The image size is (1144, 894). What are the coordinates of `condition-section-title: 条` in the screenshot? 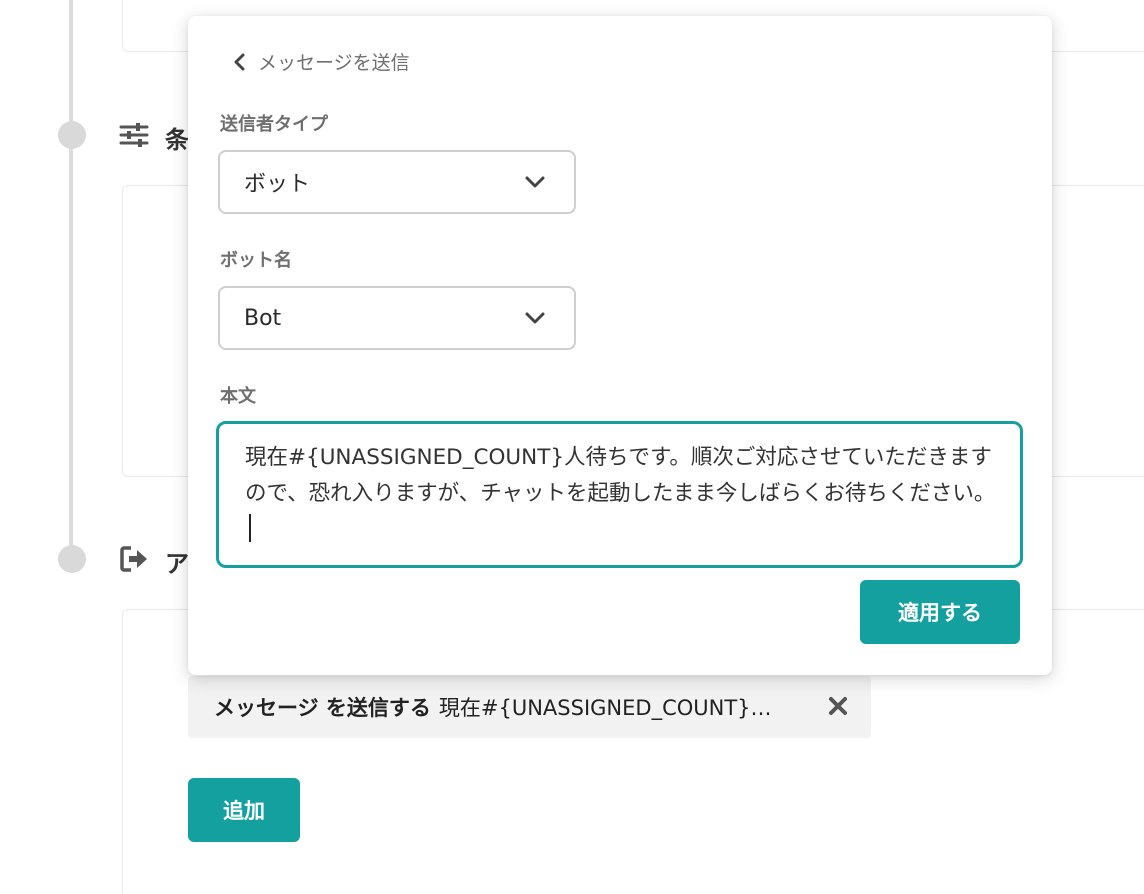 It's located at (177, 140).